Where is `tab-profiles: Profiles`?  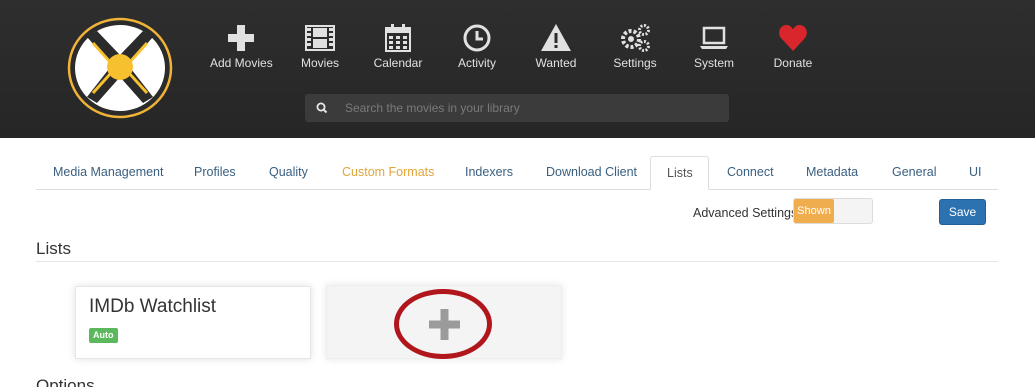
tab-profiles: Profiles is located at coordinates (215, 173).